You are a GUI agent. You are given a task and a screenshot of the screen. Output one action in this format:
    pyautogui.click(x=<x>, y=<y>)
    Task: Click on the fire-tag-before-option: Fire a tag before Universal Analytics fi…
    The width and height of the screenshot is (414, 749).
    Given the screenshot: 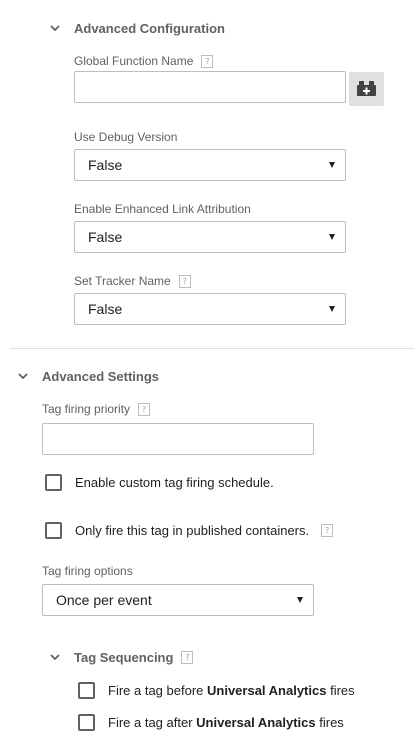 What is the action you would take?
    pyautogui.click(x=216, y=690)
    